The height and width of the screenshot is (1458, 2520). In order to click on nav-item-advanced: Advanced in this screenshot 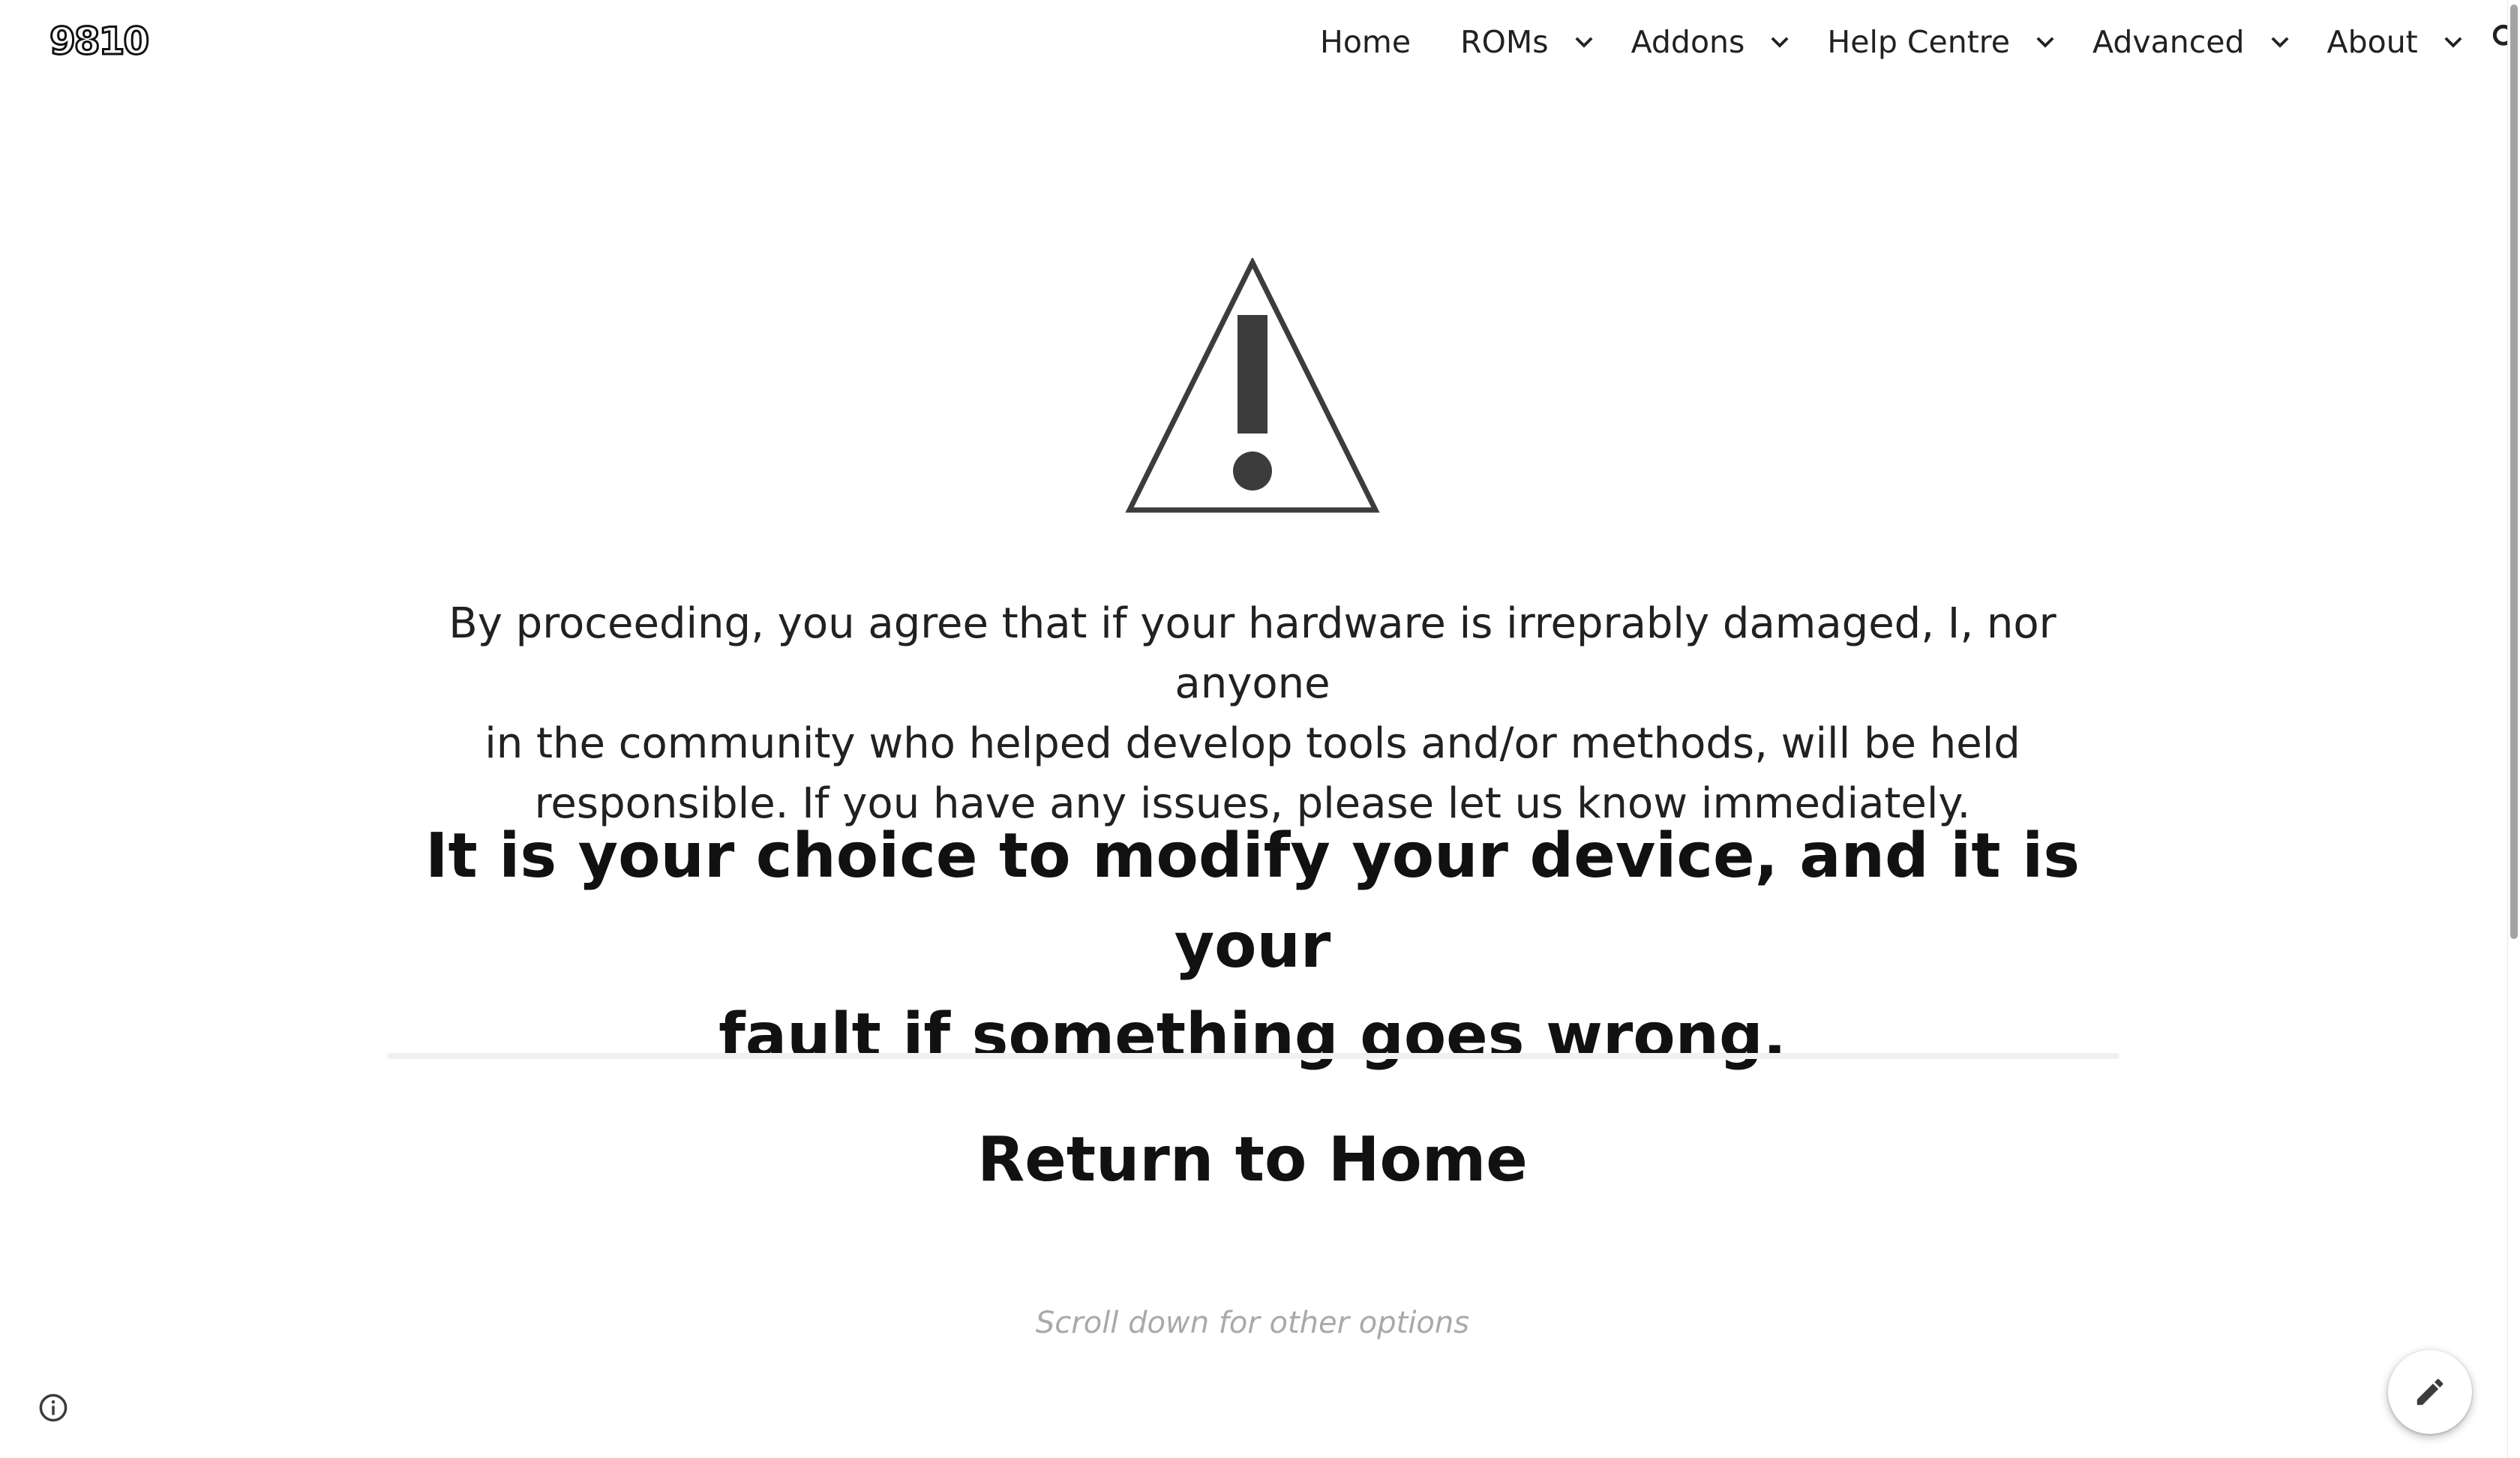, I will do `click(2194, 42)`.